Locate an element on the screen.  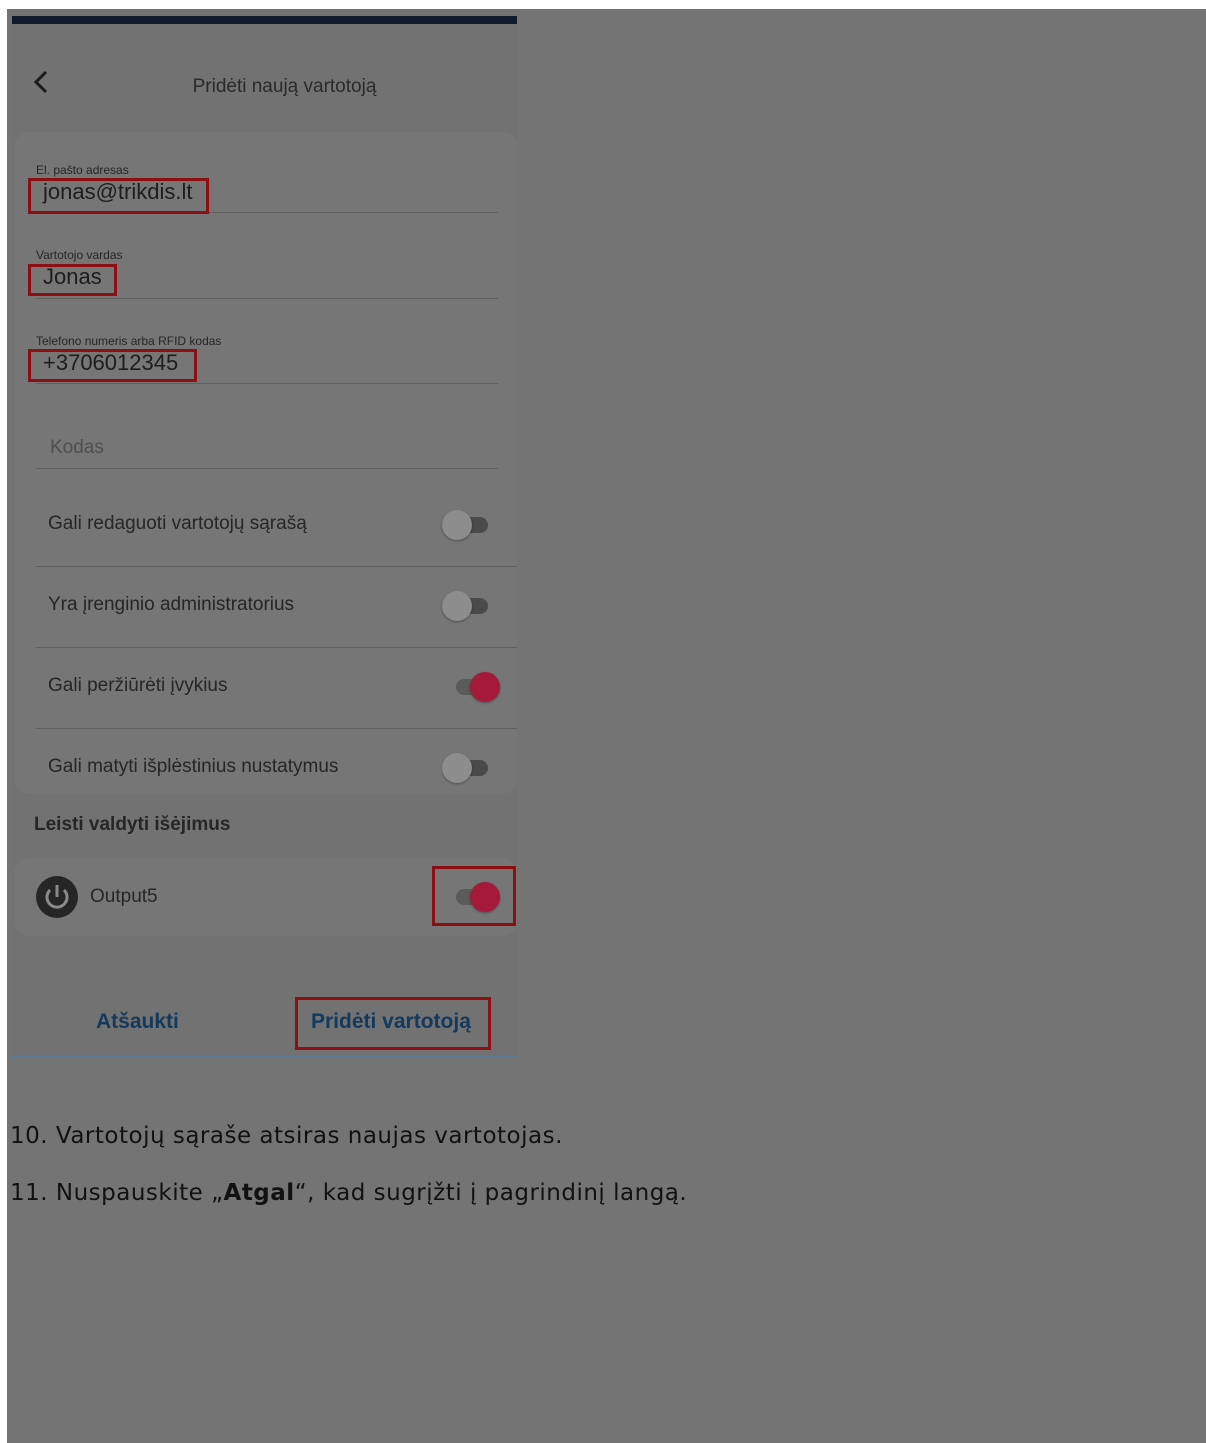
email-highlight is located at coordinates (118, 196).